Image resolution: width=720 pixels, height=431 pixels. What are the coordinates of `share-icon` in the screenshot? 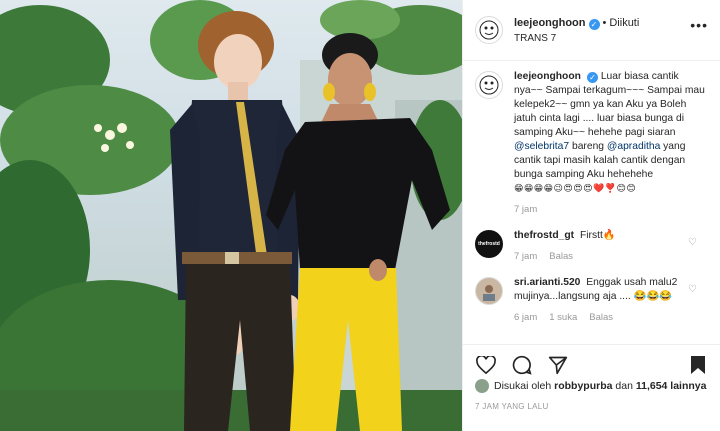 It's located at (558, 365).